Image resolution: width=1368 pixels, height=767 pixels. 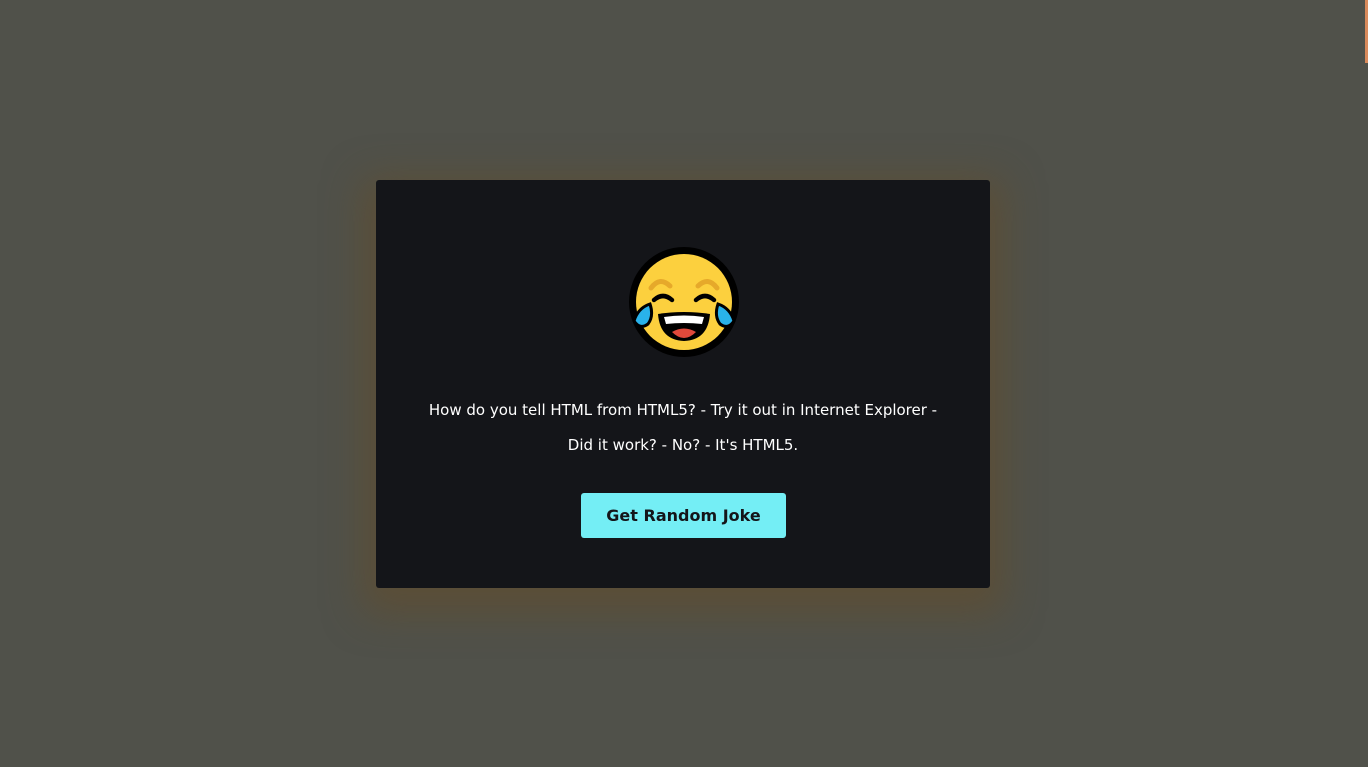 I want to click on get-random-joke-button: Get Random Joke, so click(x=683, y=515).